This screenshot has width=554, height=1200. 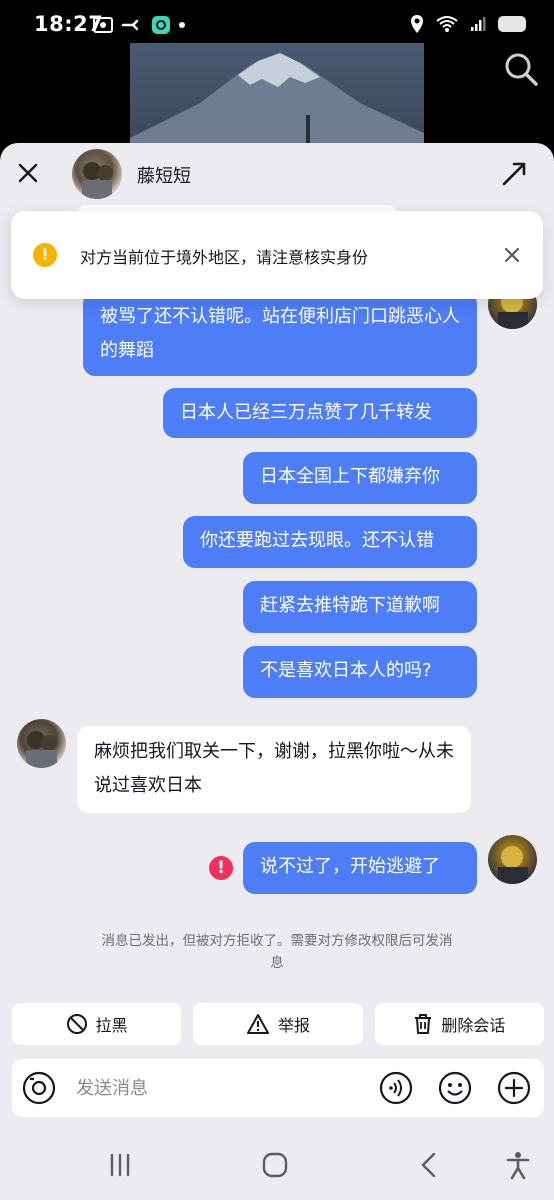 What do you see at coordinates (447, 24) in the screenshot?
I see `wifi-icon` at bounding box center [447, 24].